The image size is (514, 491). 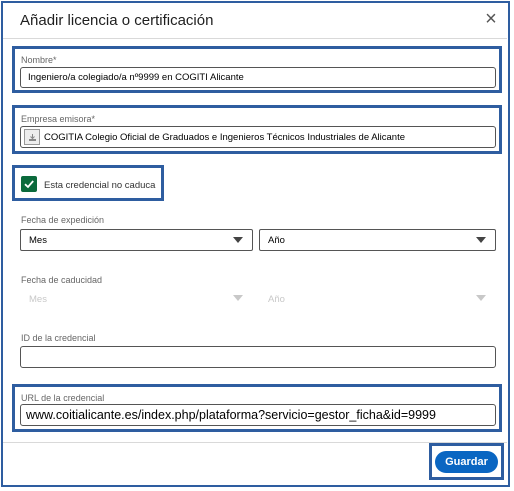 What do you see at coordinates (63, 220) in the screenshot?
I see `issue-date-label: Fecha de expedición` at bounding box center [63, 220].